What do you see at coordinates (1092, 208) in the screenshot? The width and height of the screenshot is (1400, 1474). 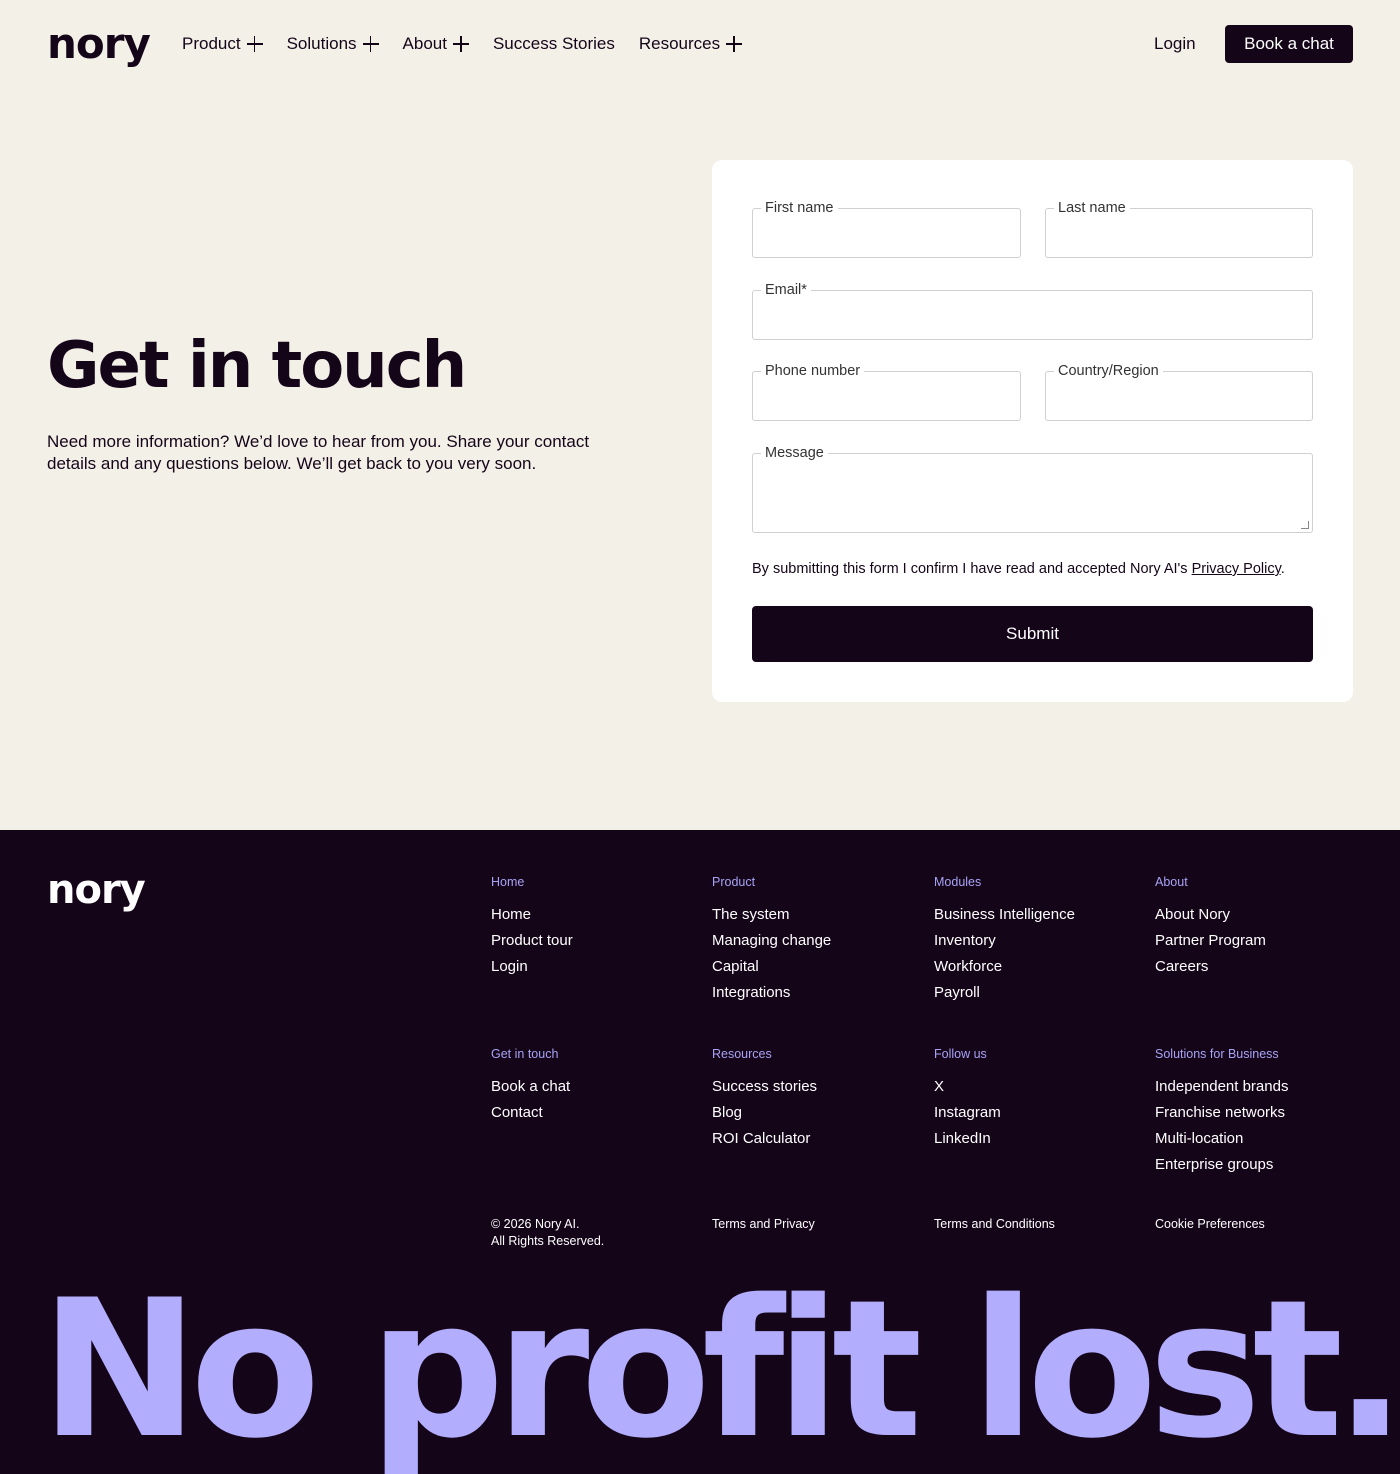 I see `field-label: Last name` at bounding box center [1092, 208].